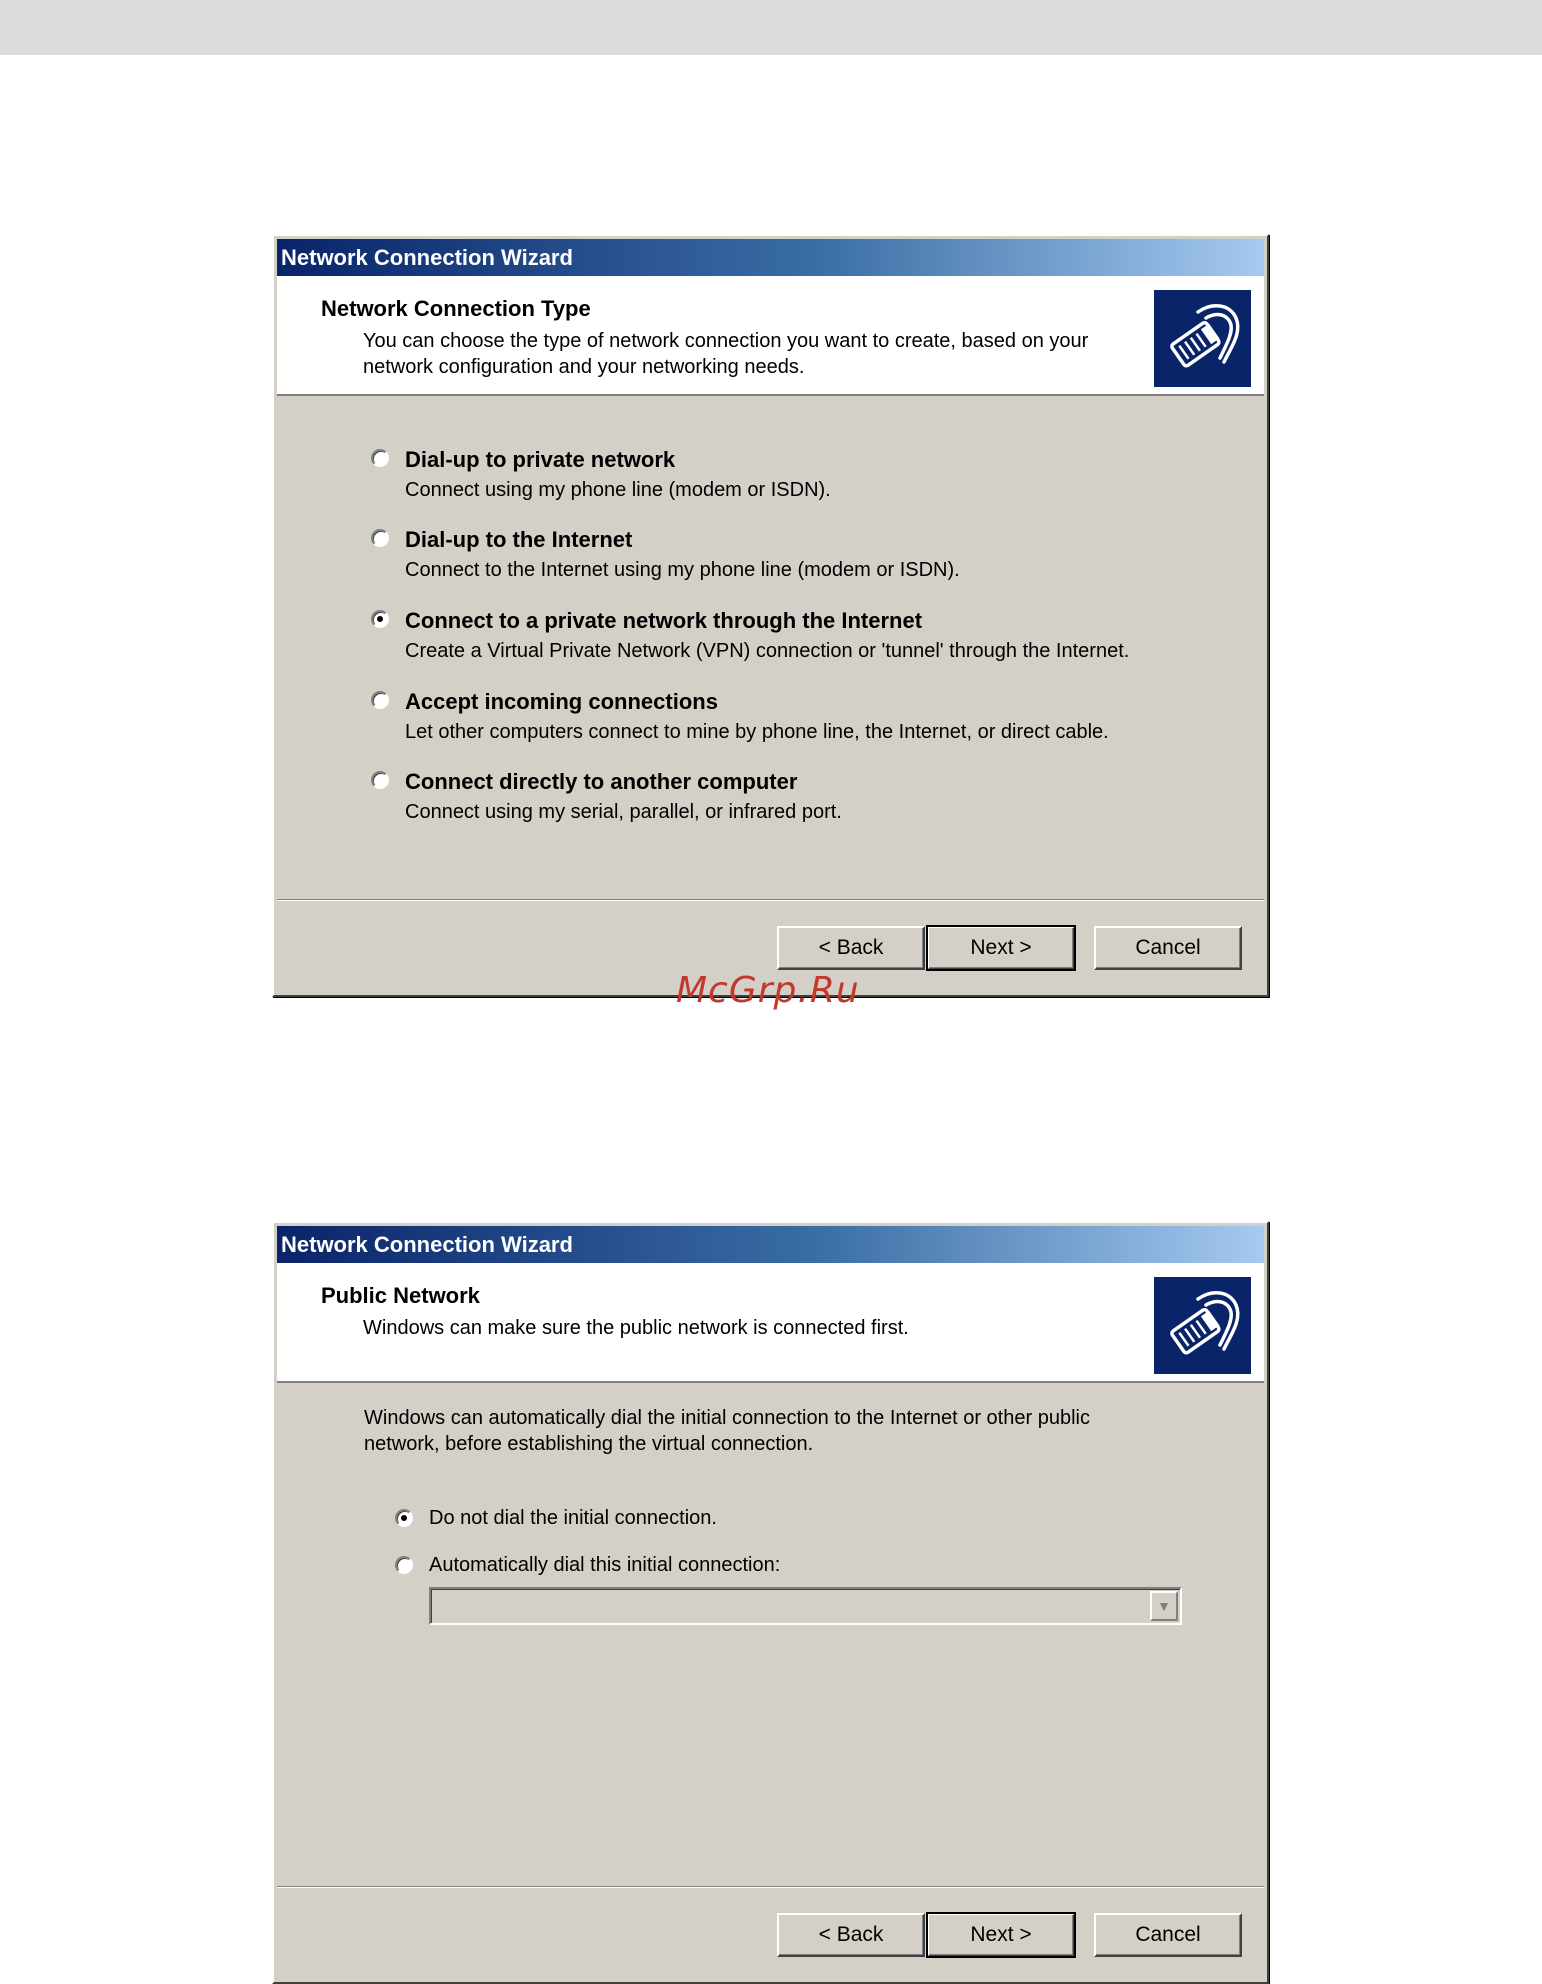 This screenshot has height=1984, width=1542. Describe the element at coordinates (404, 1565) in the screenshot. I see `radio-auto-dial` at that location.